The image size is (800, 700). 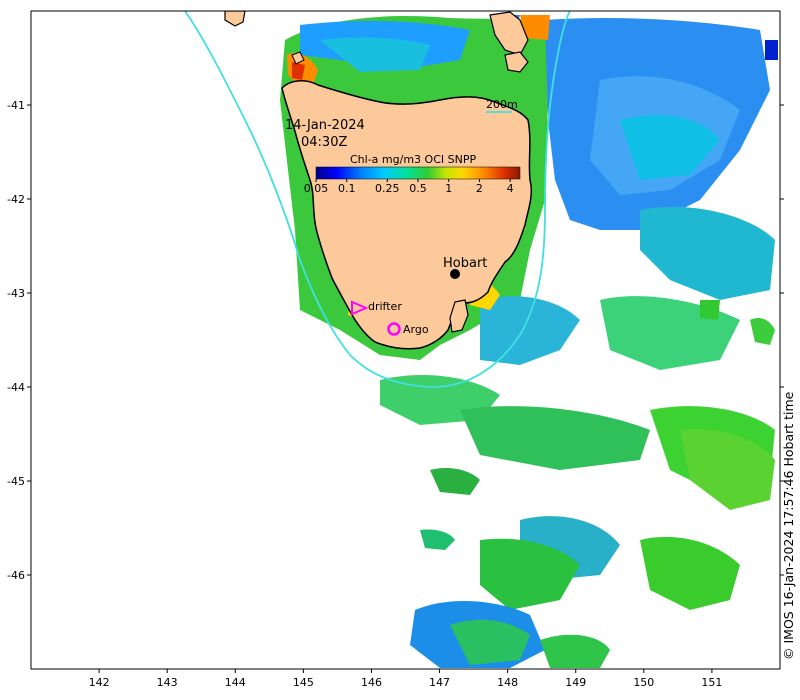 What do you see at coordinates (235, 682) in the screenshot?
I see `x-tick-label: 144` at bounding box center [235, 682].